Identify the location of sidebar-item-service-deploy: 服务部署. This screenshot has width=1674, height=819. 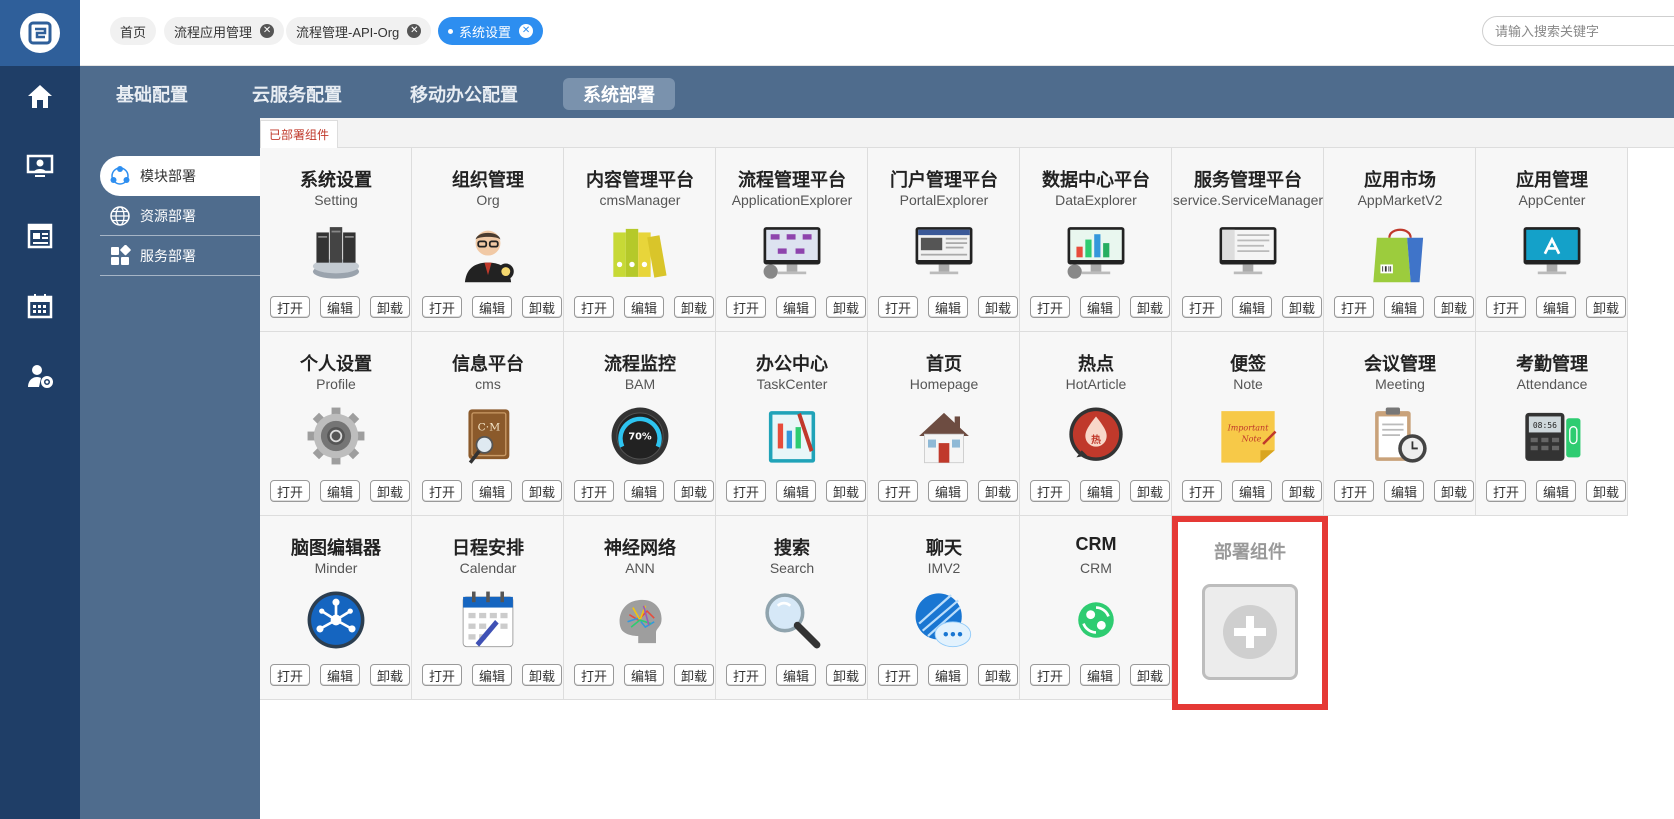
(180, 256).